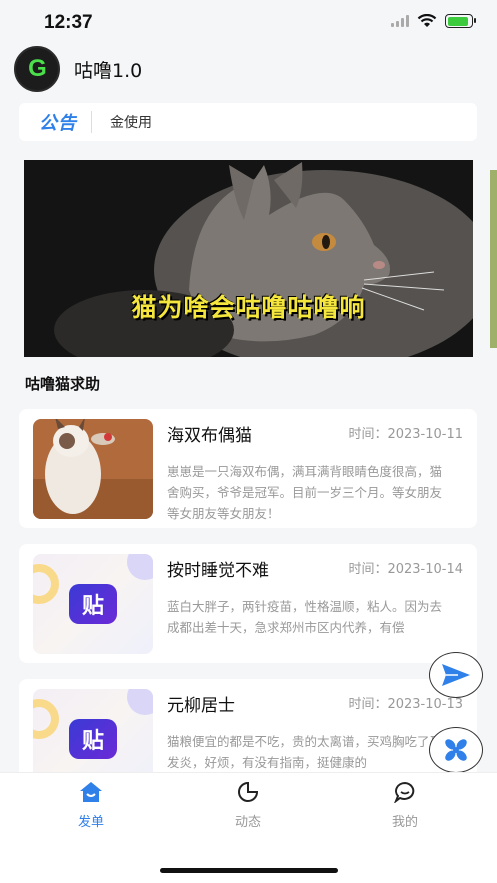 Image resolution: width=497 pixels, height=883 pixels. I want to click on post-title: 元柳居士, so click(201, 706).